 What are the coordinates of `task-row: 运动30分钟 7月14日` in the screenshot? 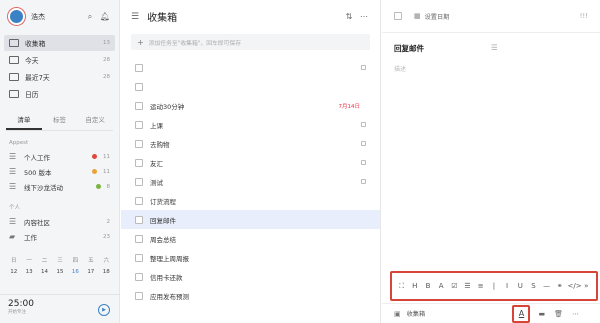 It's located at (250, 105).